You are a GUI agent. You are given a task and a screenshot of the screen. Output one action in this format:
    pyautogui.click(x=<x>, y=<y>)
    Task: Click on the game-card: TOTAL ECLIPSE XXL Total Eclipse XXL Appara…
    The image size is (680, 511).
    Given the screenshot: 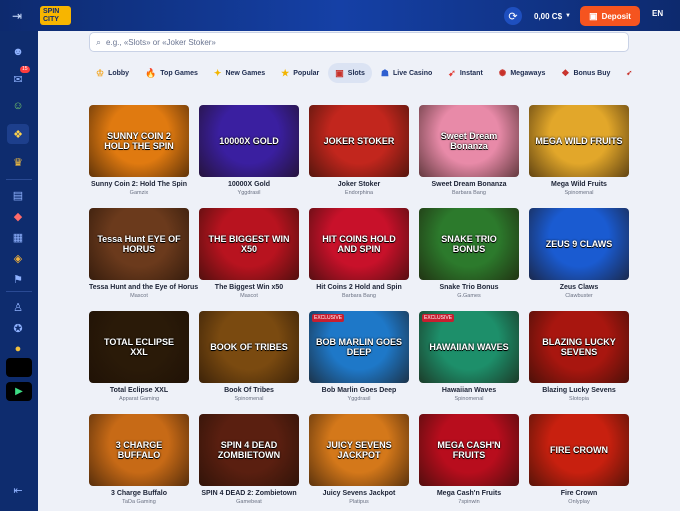 What is the action you would take?
    pyautogui.click(x=139, y=356)
    